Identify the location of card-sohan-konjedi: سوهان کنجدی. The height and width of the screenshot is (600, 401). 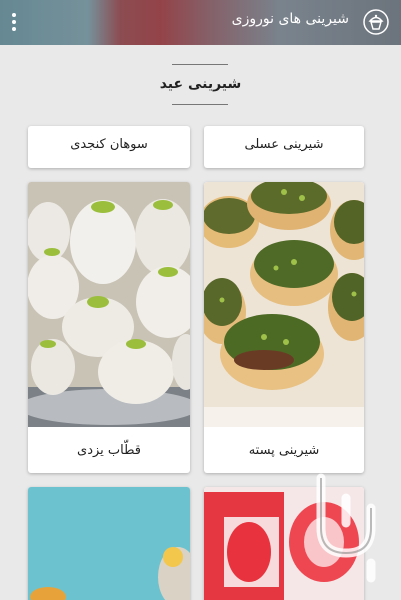
(109, 147).